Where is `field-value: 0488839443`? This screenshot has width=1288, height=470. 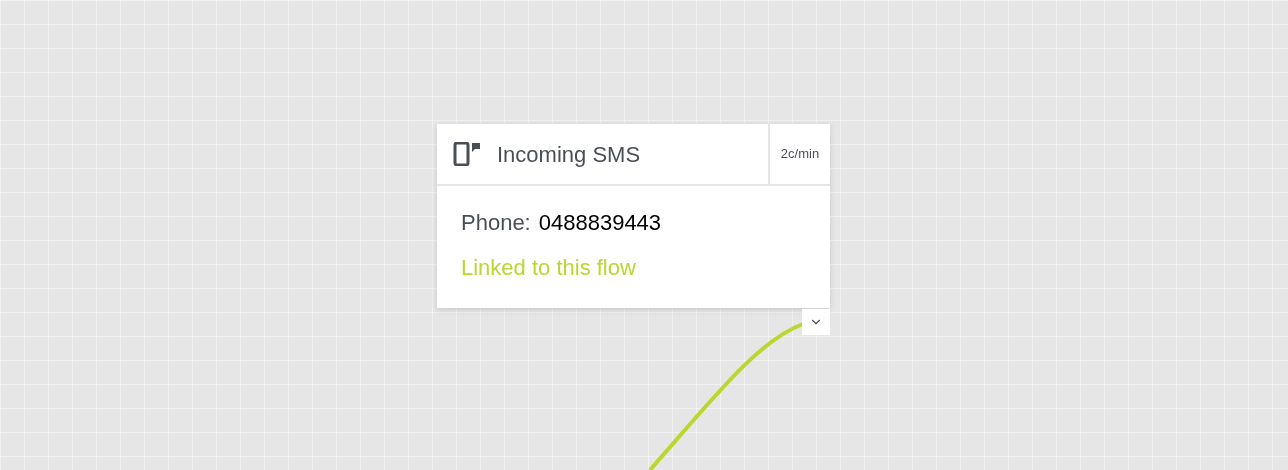 field-value: 0488839443 is located at coordinates (600, 223).